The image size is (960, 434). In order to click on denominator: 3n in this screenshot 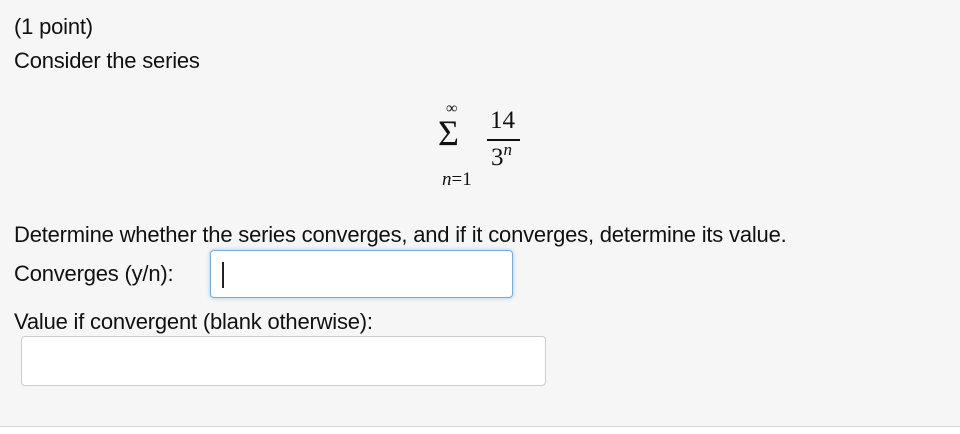, I will do `click(501, 156)`.